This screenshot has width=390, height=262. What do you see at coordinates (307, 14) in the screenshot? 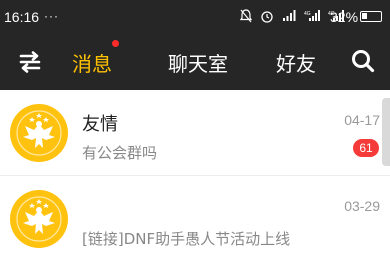
I see `svg-text: 4G` at bounding box center [307, 14].